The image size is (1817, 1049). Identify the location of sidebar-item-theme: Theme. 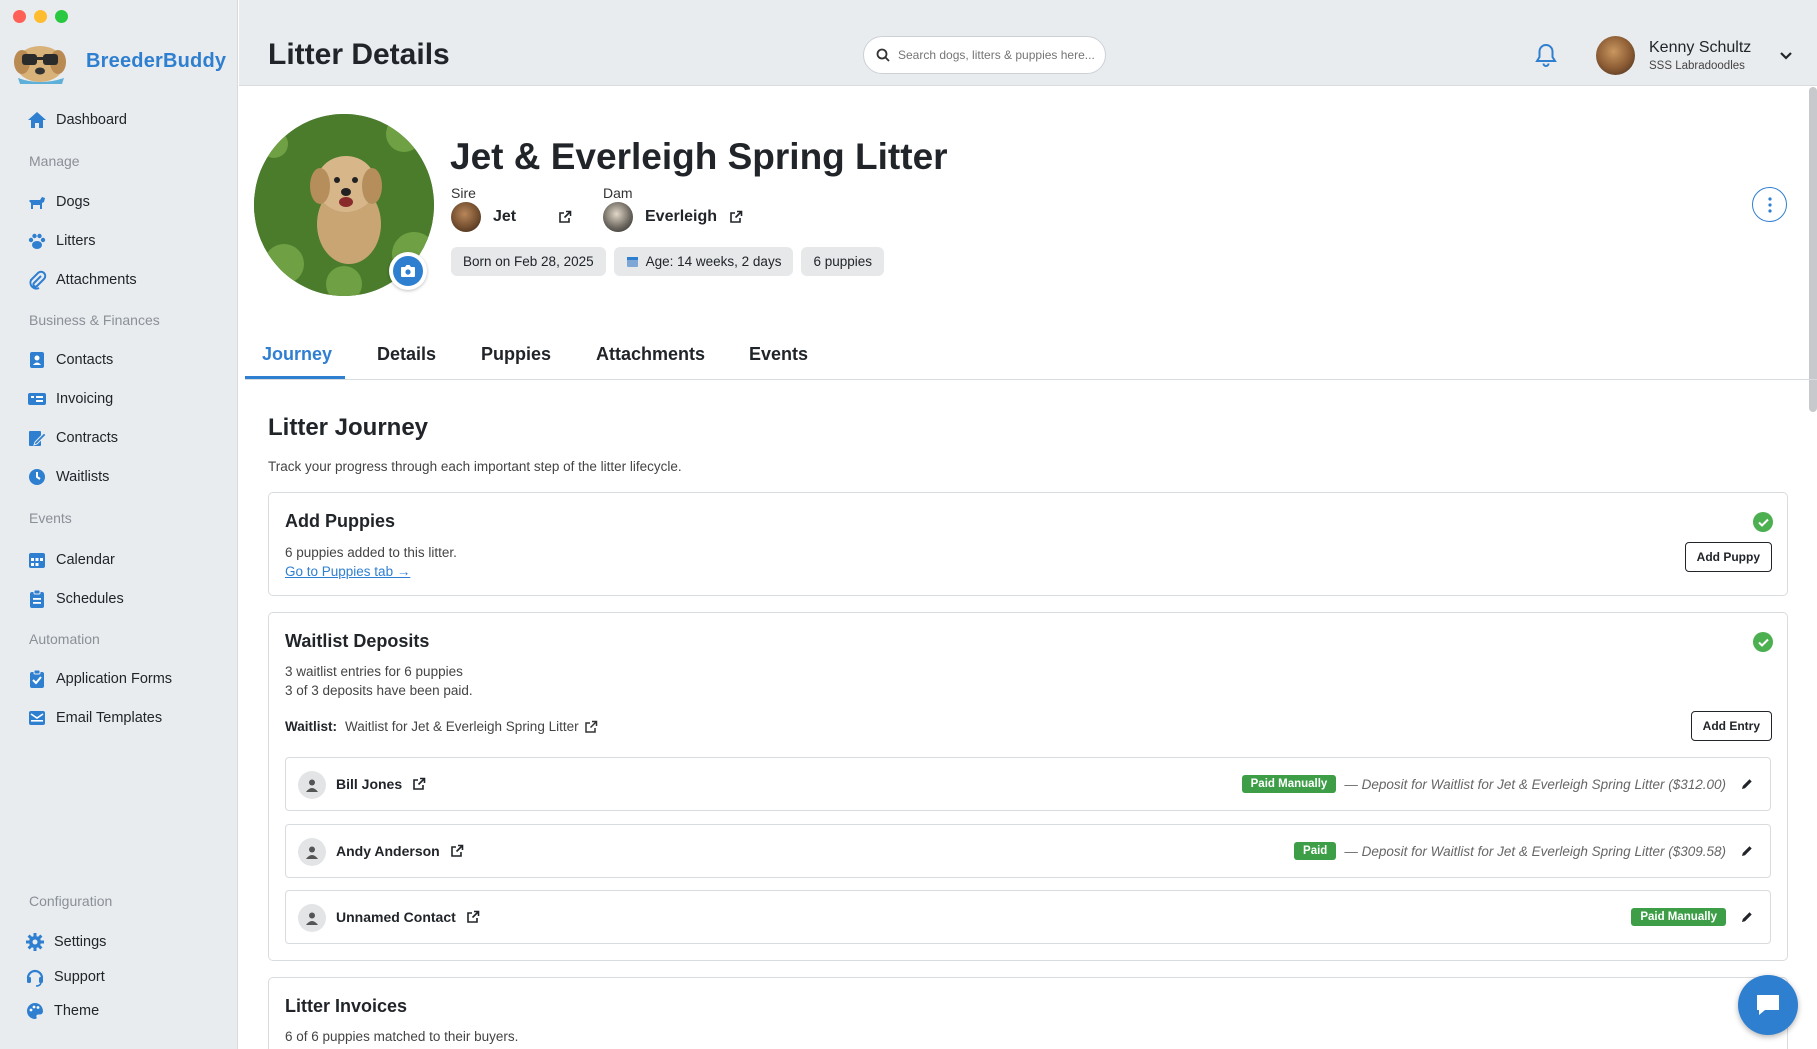
(62, 1011).